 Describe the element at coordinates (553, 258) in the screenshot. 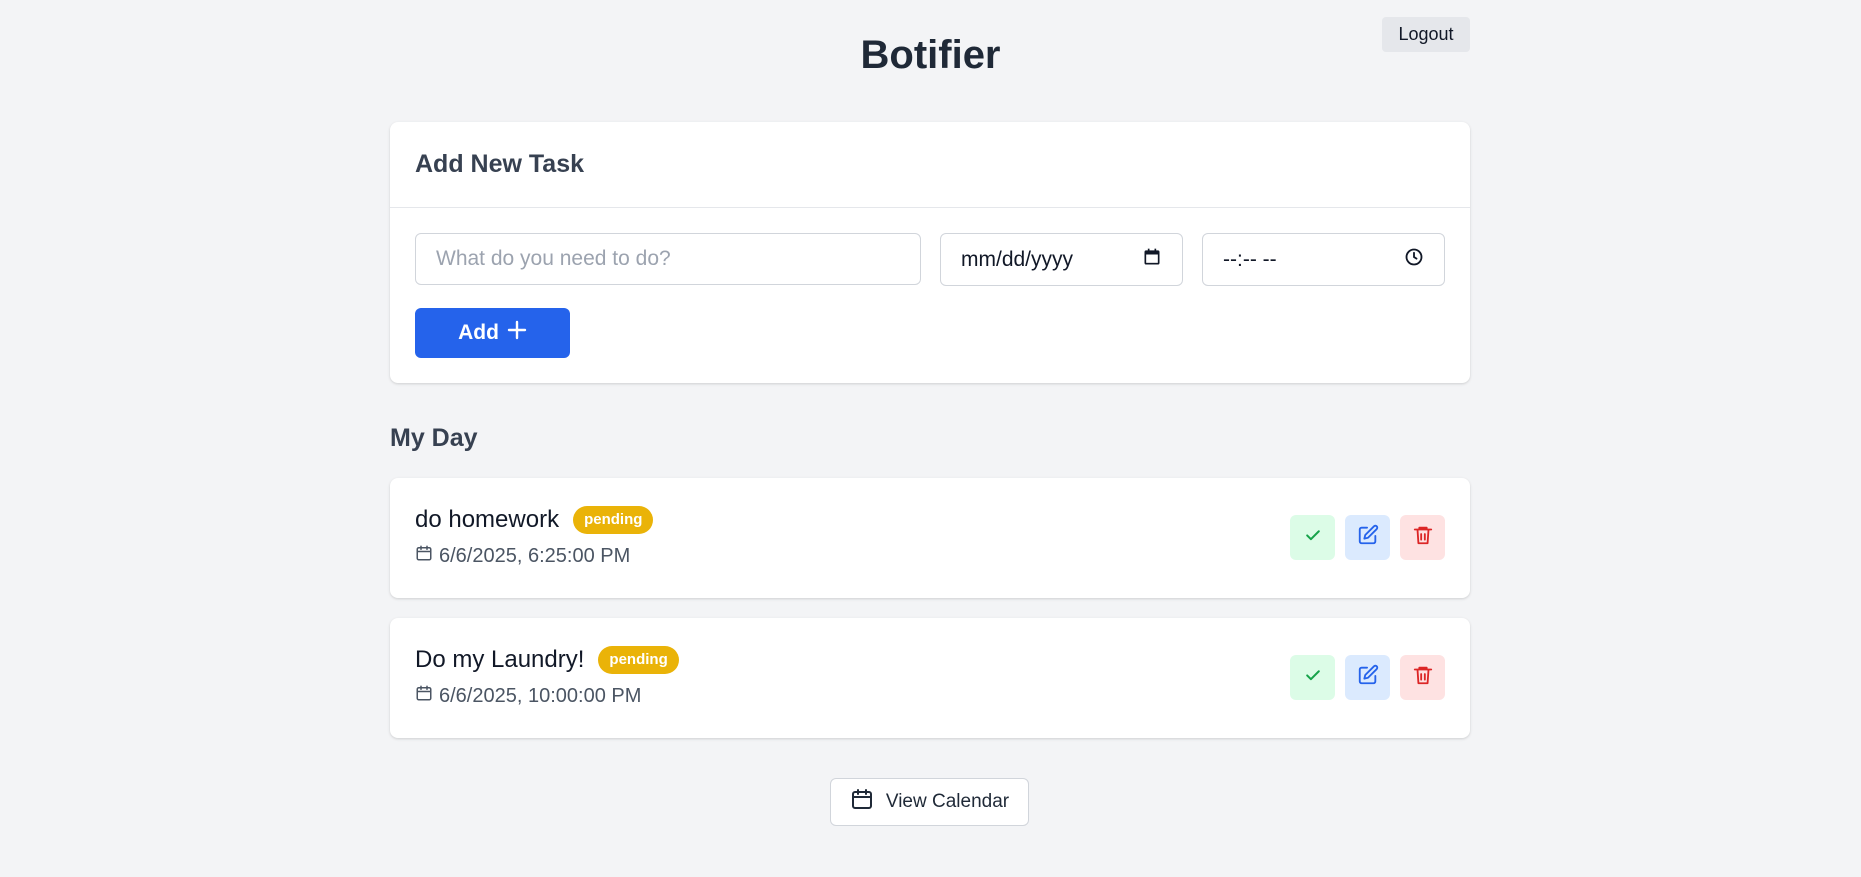

I see `task-input-placeholder: What do you need to do?` at that location.